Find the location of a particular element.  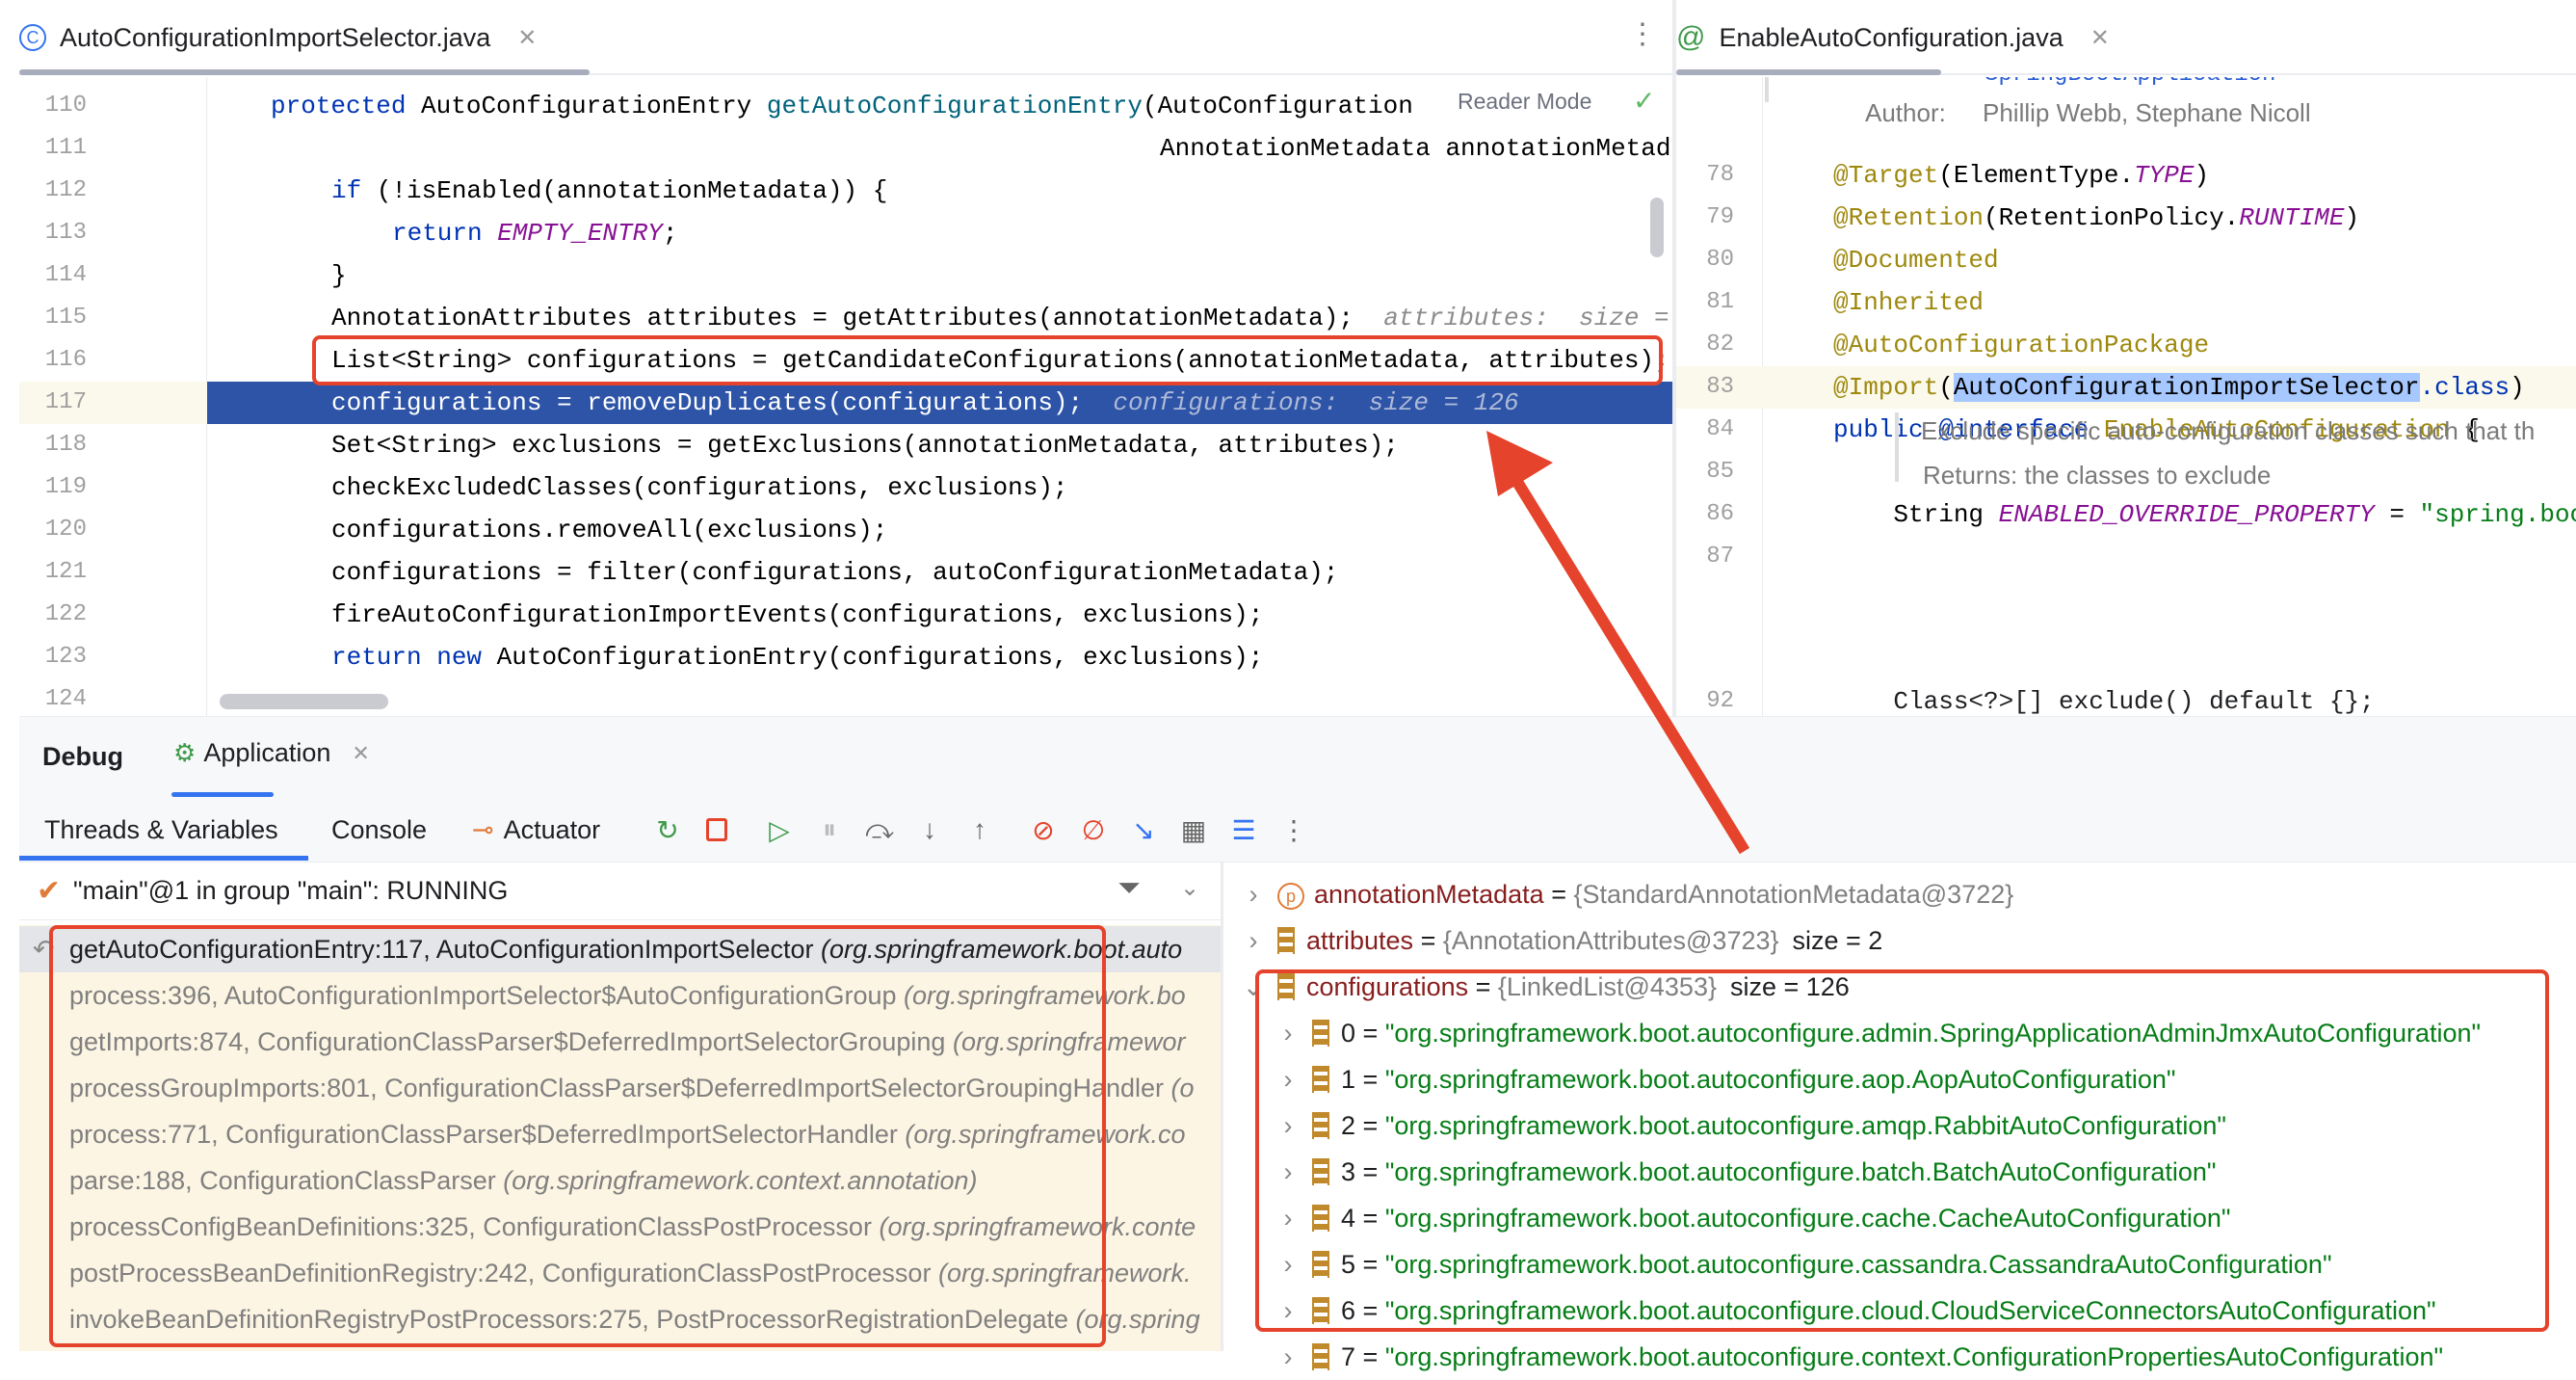

arrow-shaft is located at coordinates (1631, 667).